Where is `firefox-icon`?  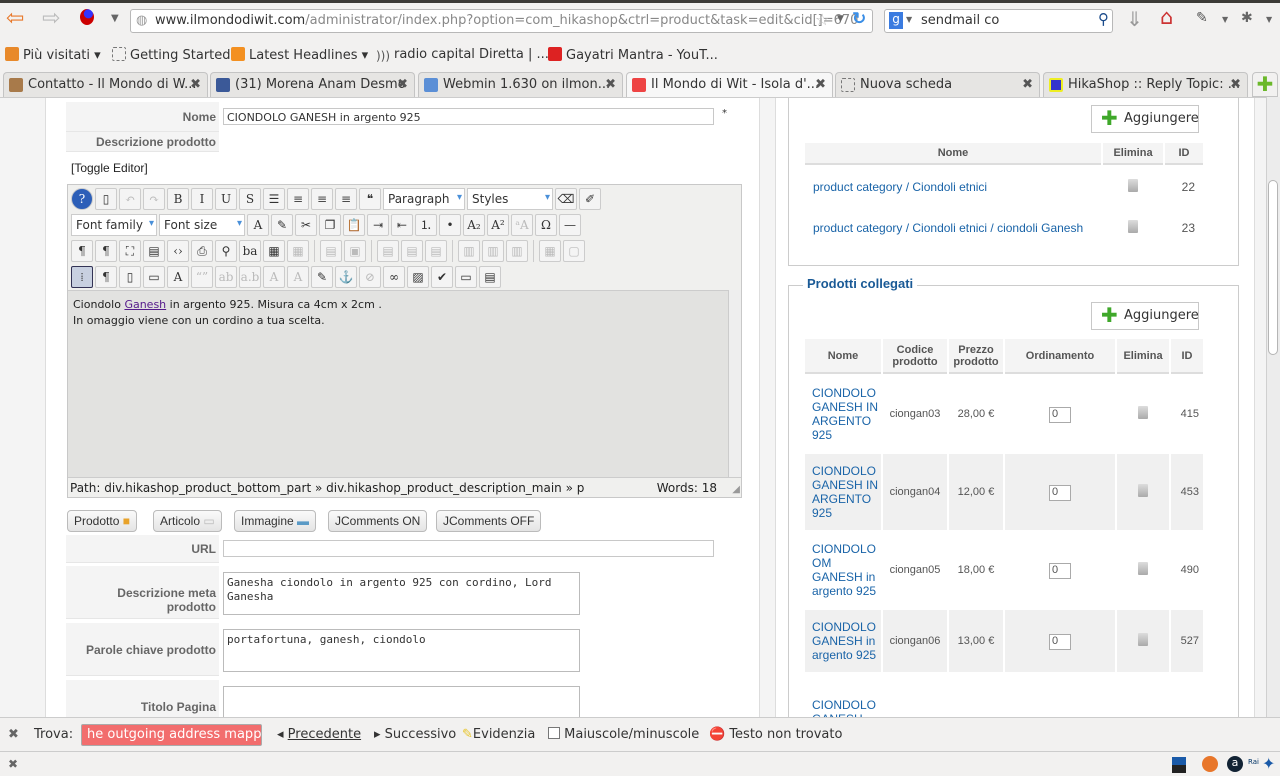
firefox-icon is located at coordinates (1210, 764).